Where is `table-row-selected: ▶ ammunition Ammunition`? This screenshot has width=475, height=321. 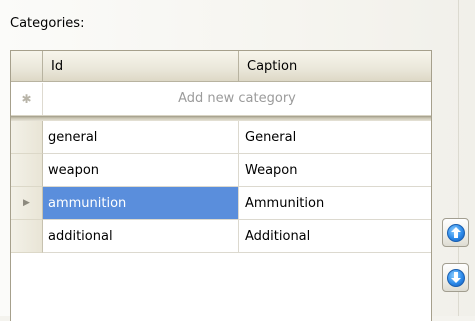 table-row-selected: ▶ ammunition Ammunition is located at coordinates (221, 203).